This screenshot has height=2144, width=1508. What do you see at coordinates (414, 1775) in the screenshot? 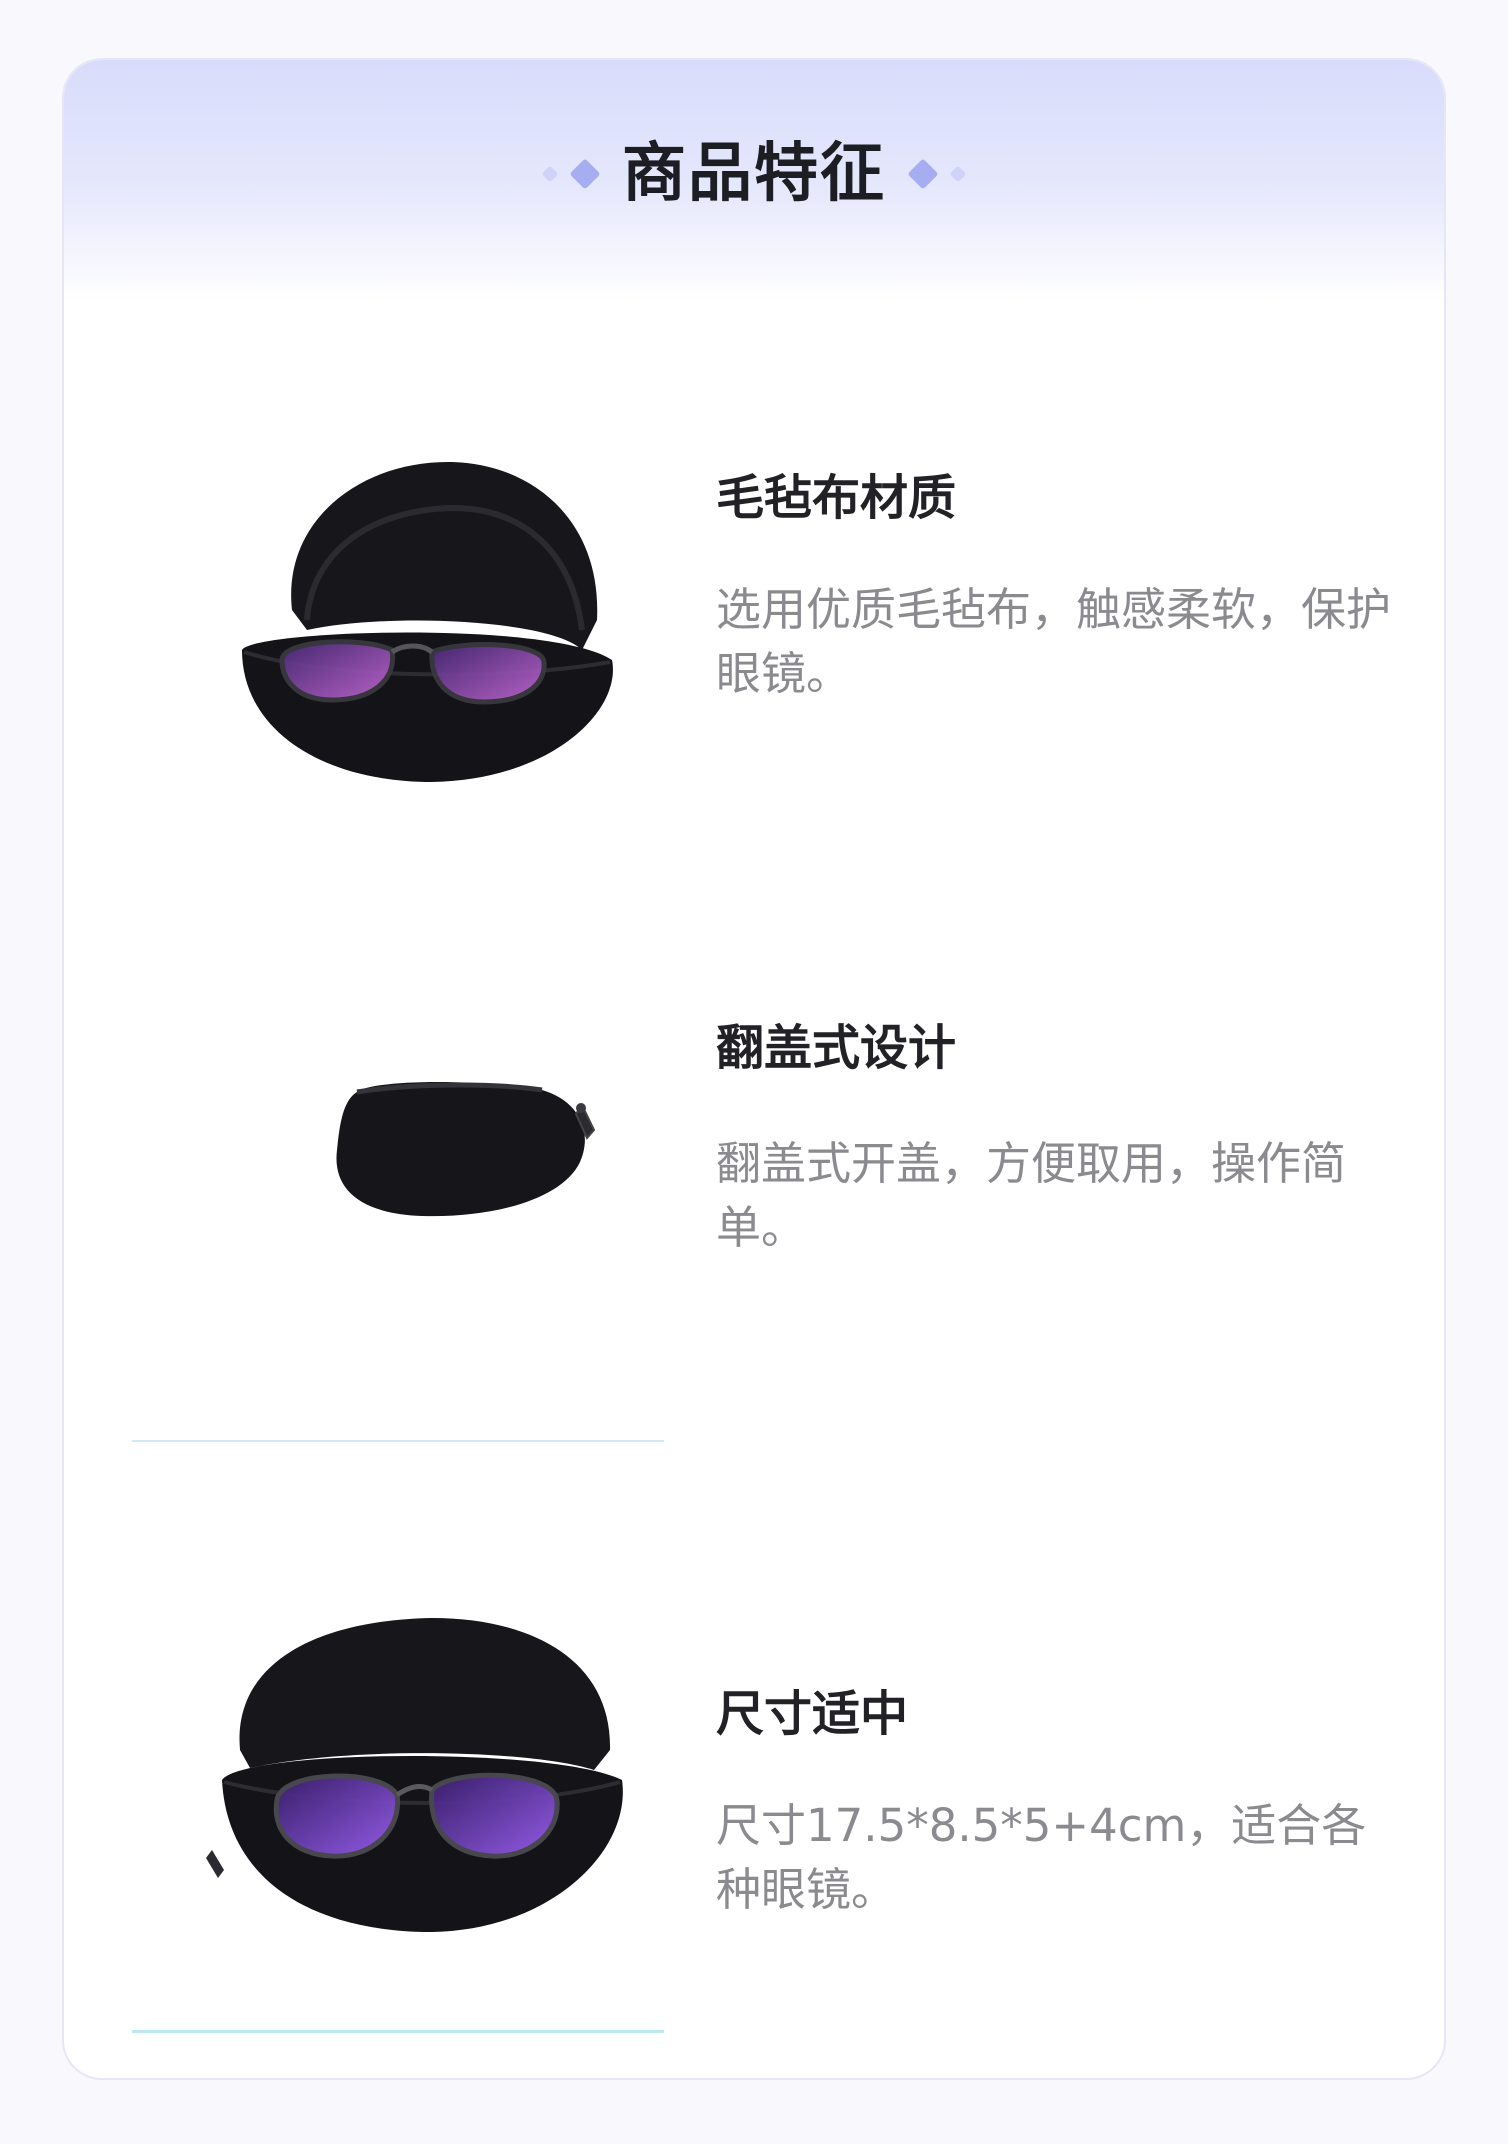
I see `open-case-glasses-icon` at bounding box center [414, 1775].